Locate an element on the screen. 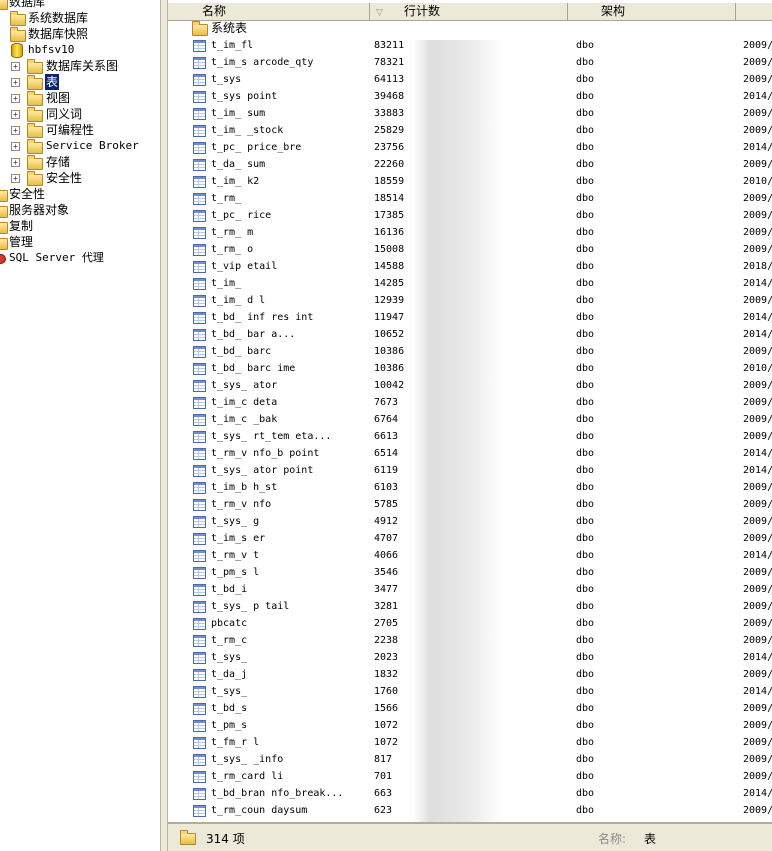  status-name-value: 表 is located at coordinates (650, 839).